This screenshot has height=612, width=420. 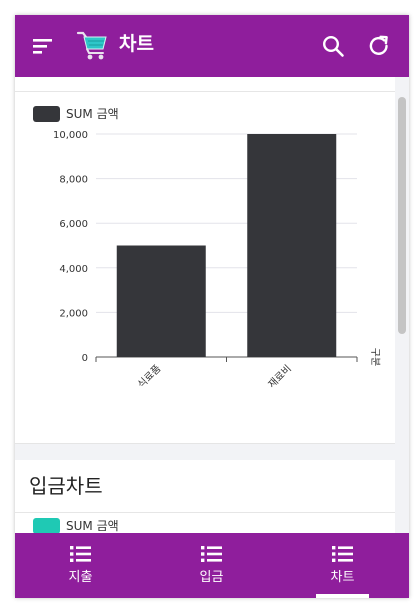 What do you see at coordinates (136, 44) in the screenshot?
I see `page-title: 차트` at bounding box center [136, 44].